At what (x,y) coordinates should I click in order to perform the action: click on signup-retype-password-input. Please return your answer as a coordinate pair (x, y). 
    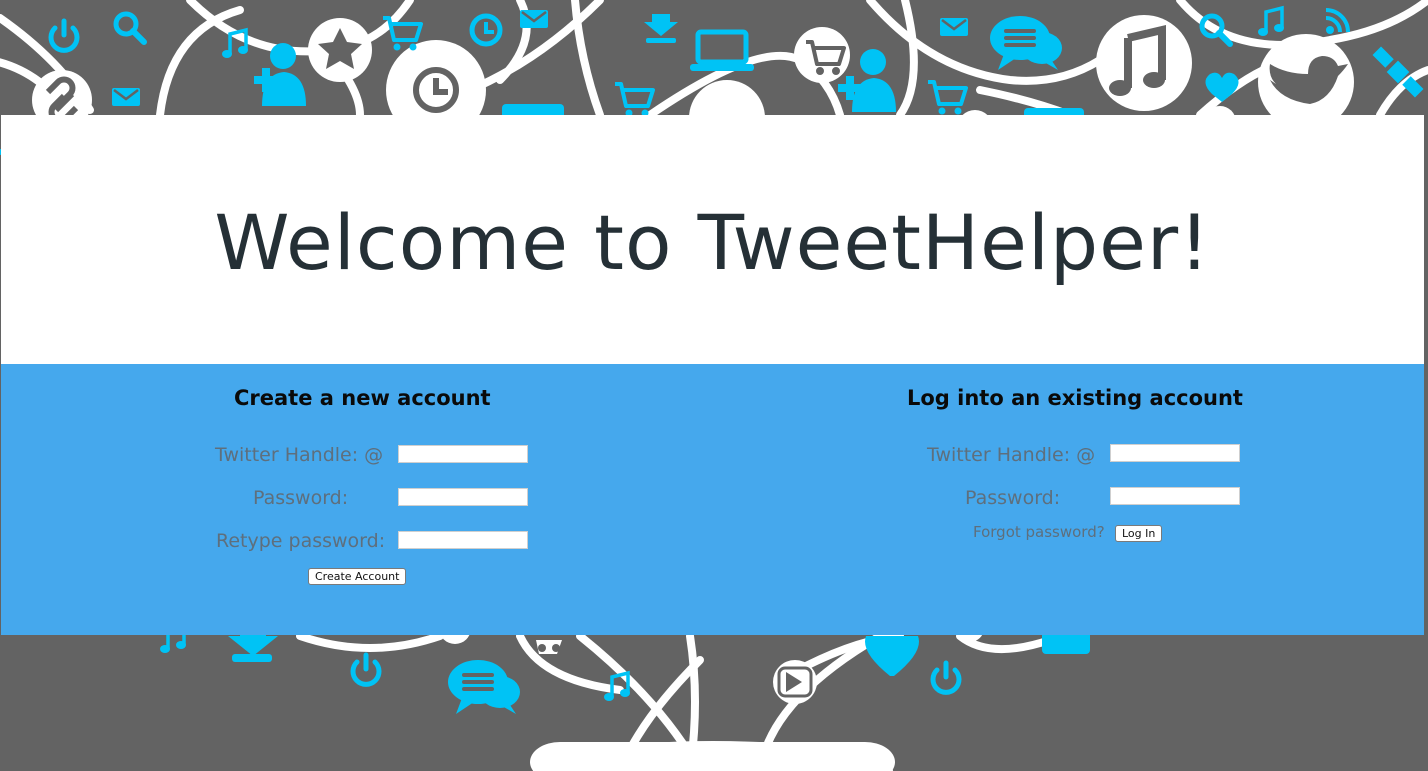
    Looking at the image, I should click on (463, 540).